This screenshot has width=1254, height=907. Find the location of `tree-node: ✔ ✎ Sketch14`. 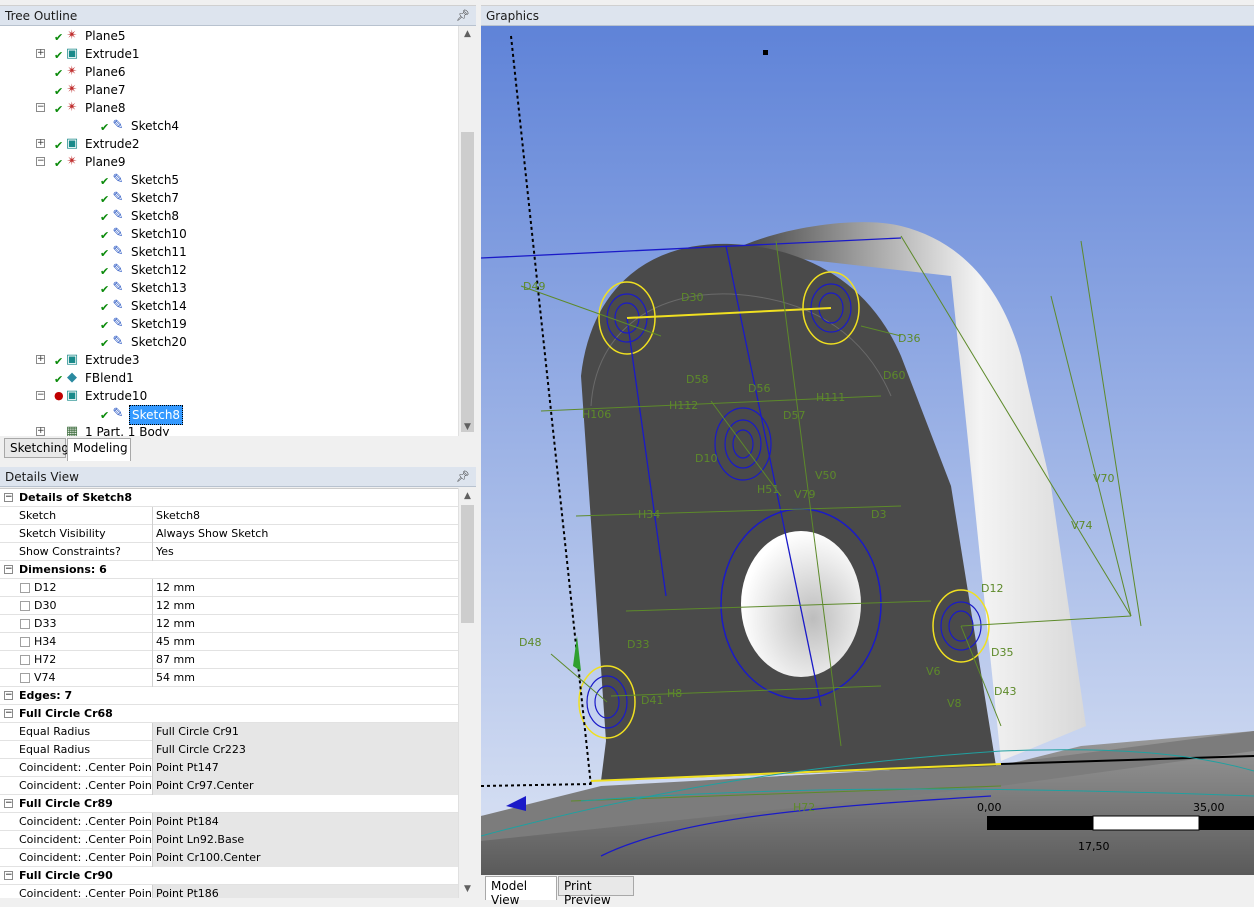

tree-node: ✔ ✎ Sketch14 is located at coordinates (229, 306).